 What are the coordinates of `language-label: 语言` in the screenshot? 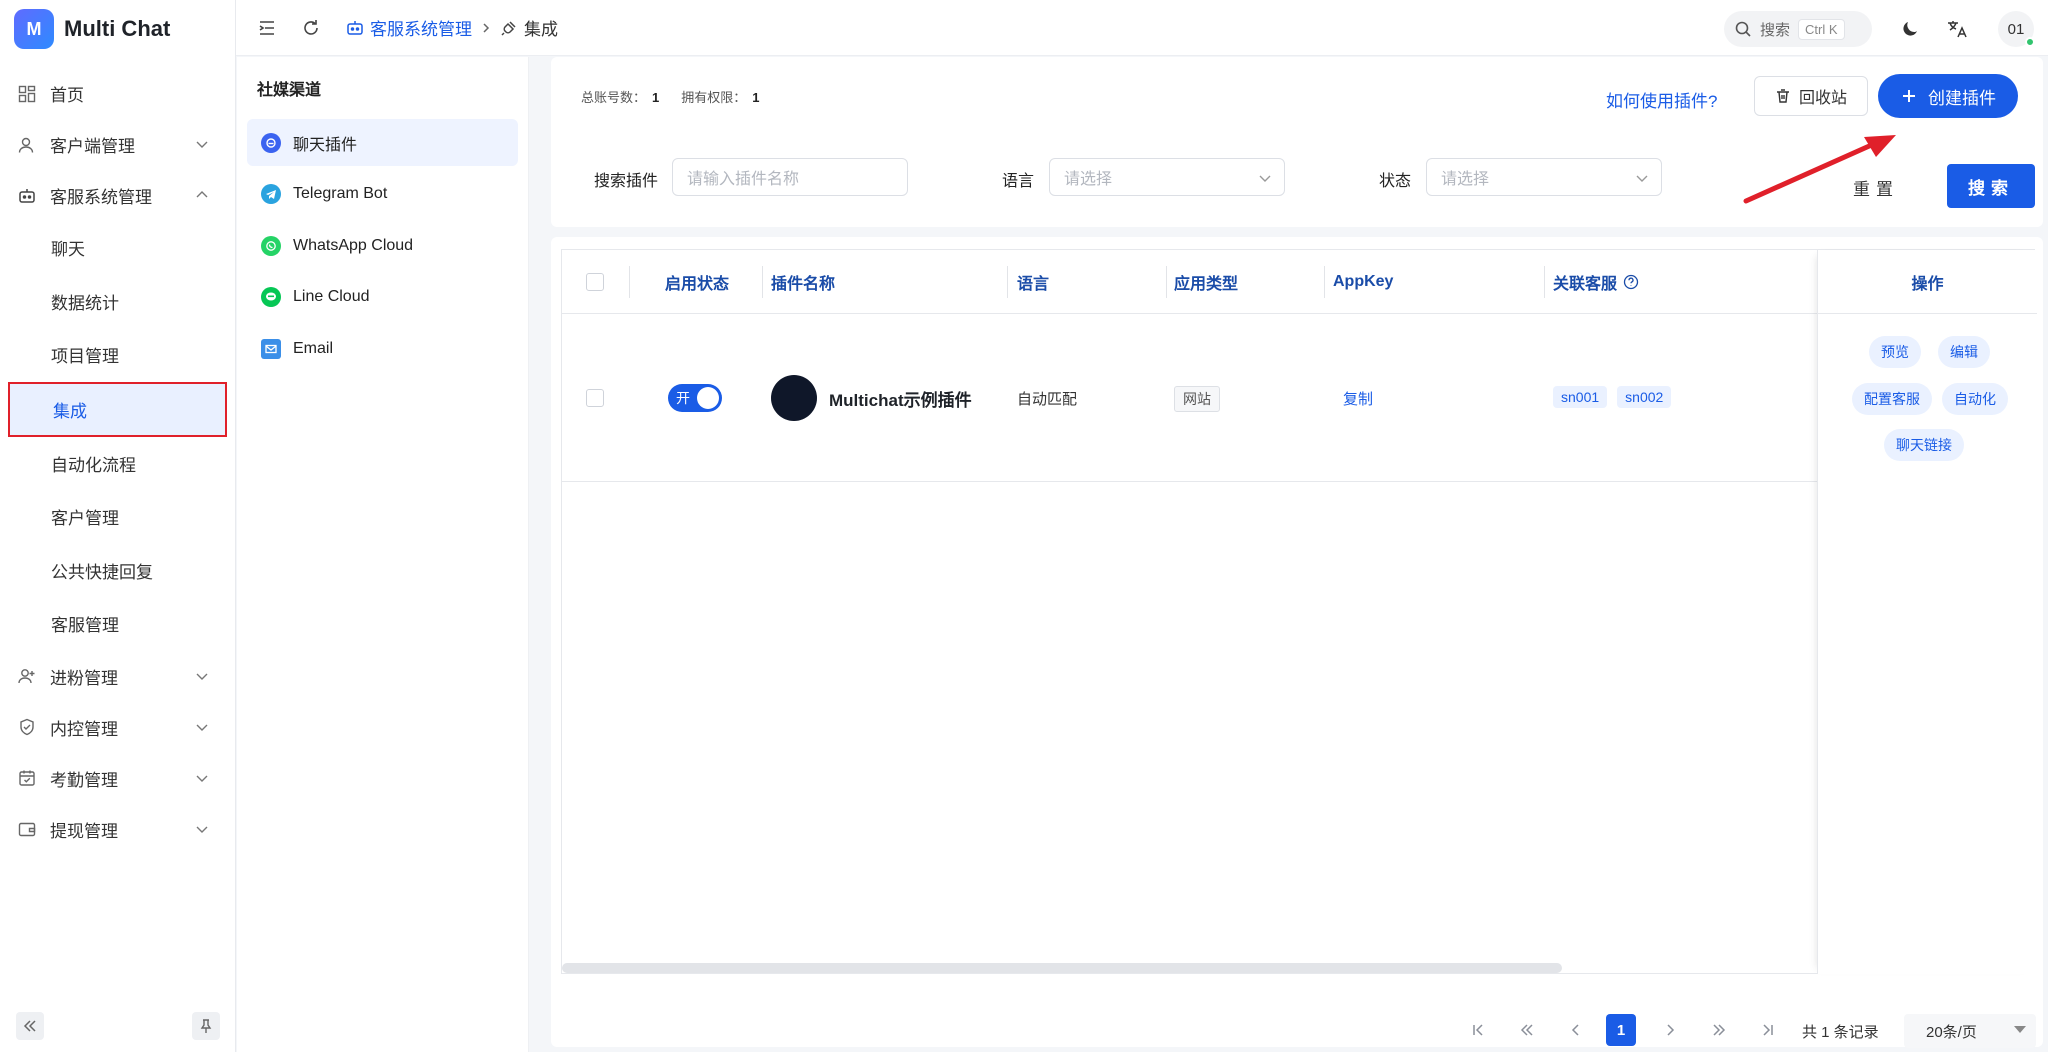 It's located at (1018, 181).